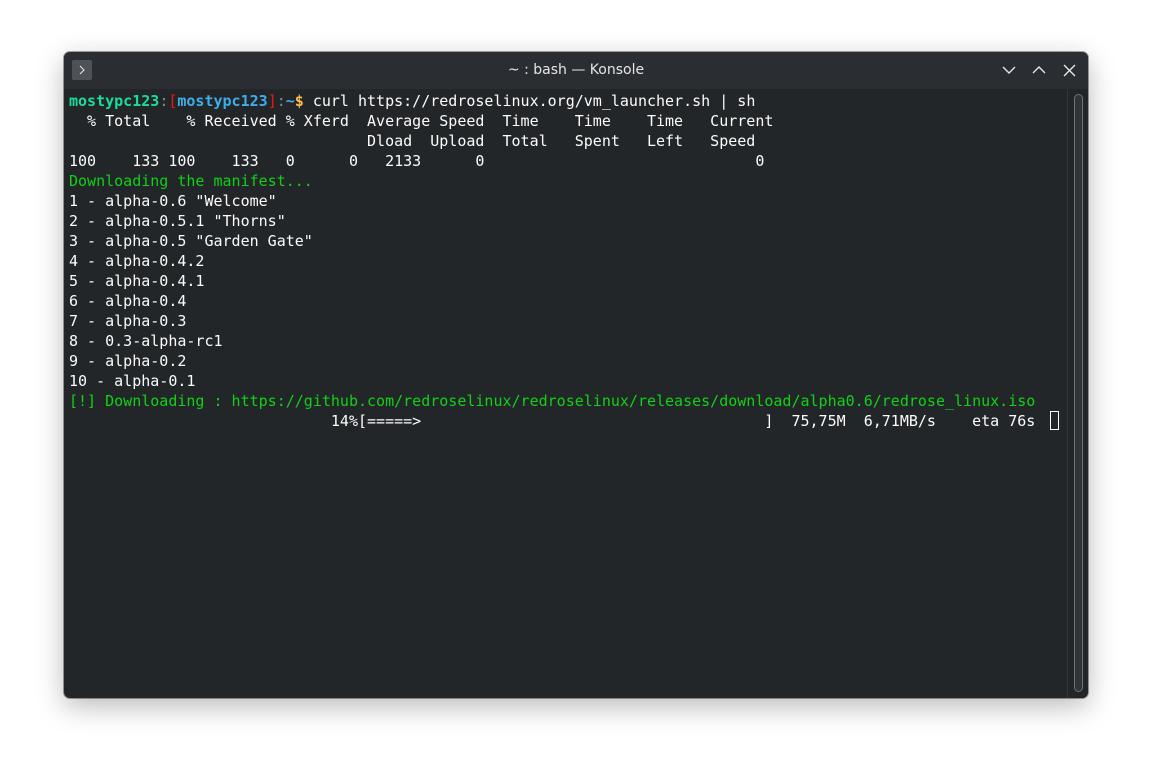 The height and width of the screenshot is (774, 1152). What do you see at coordinates (412, 141) in the screenshot?
I see `curl-header-line-2: Dload Upload Total Spent Left Speed` at bounding box center [412, 141].